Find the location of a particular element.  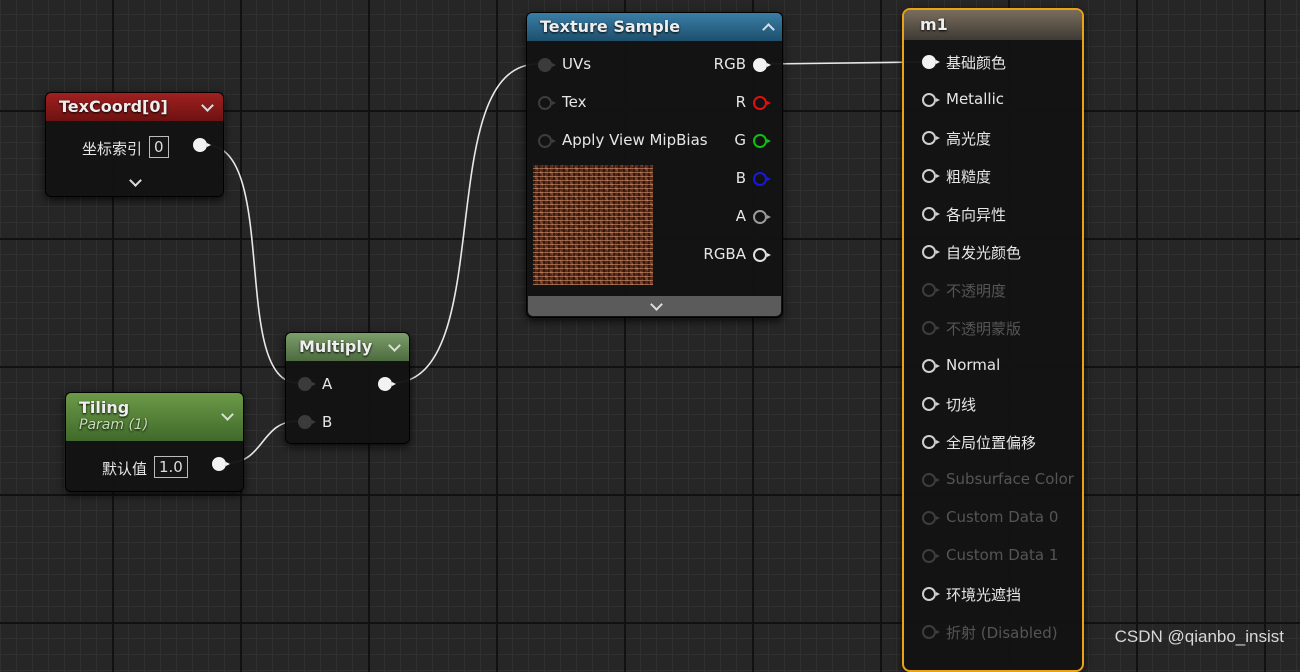

multiply-title: Multiply is located at coordinates (336, 346).